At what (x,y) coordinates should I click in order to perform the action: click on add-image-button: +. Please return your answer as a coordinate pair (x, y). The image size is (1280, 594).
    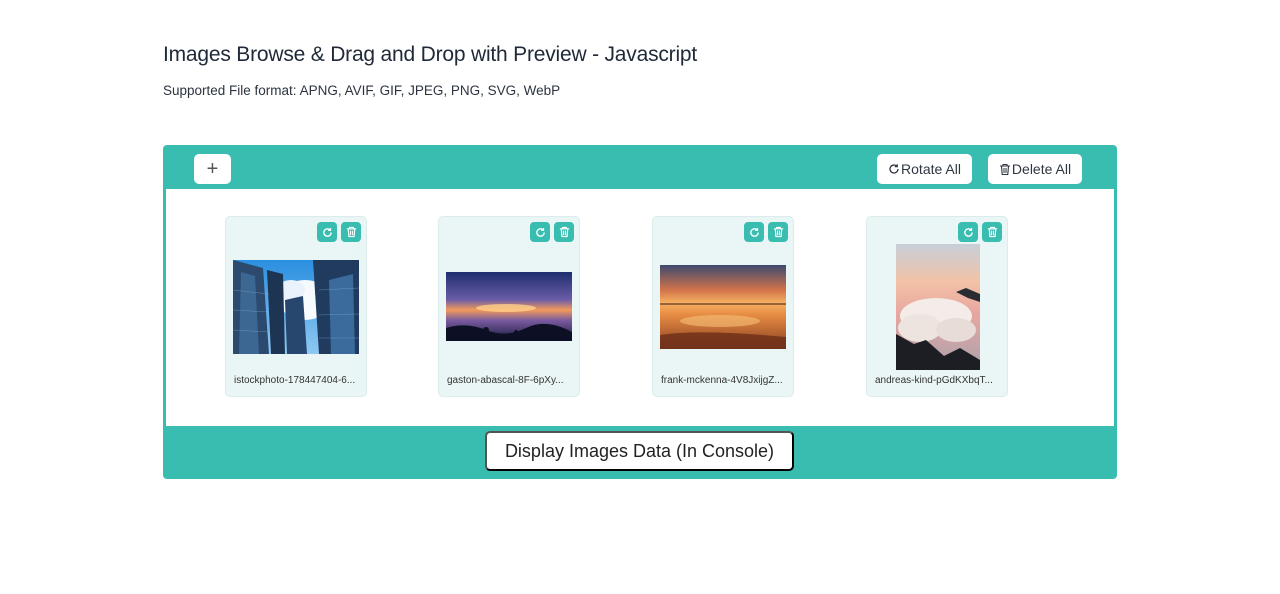
    Looking at the image, I should click on (212, 169).